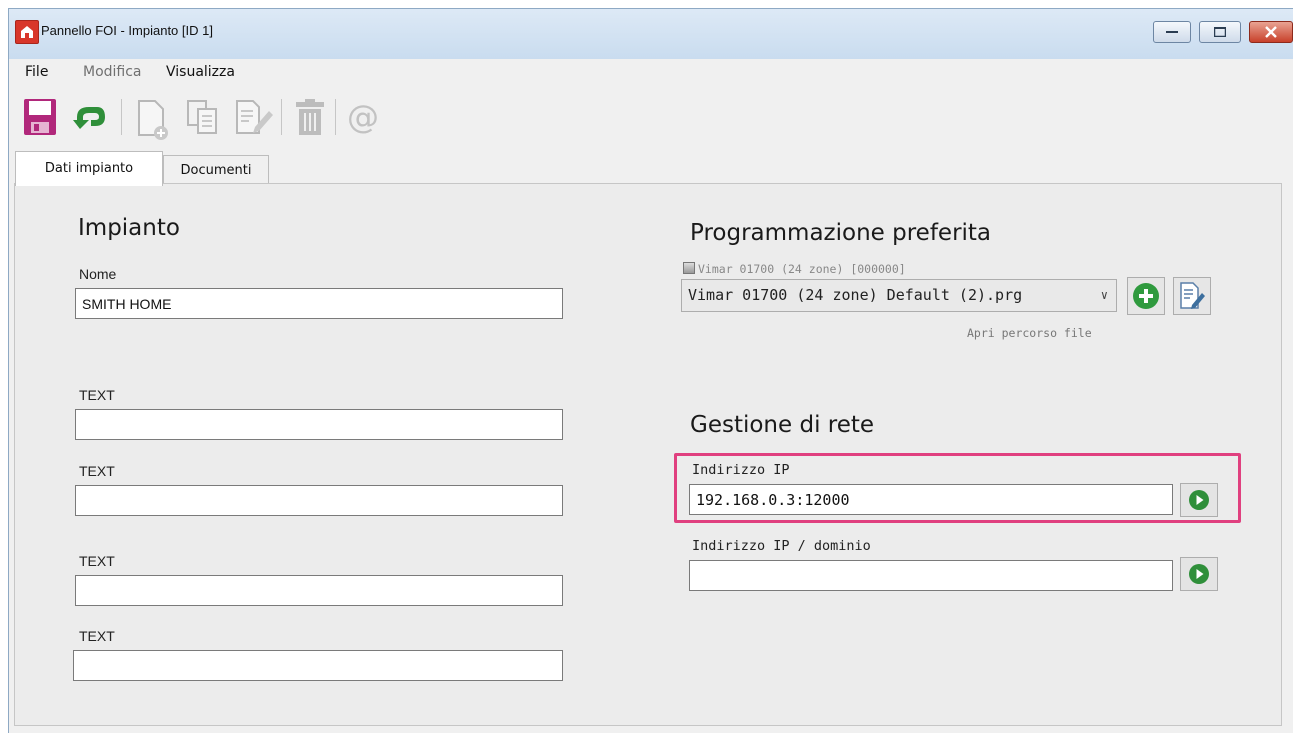  Describe the element at coordinates (931, 499) in the screenshot. I see `ip-address-input` at that location.